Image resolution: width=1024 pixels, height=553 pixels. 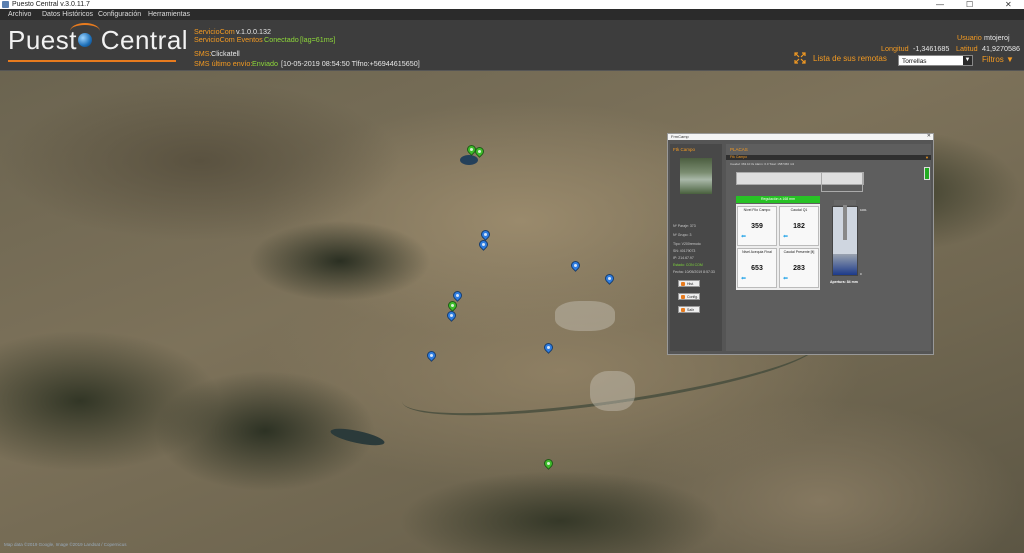 What do you see at coordinates (845, 202) in the screenshot?
I see `gate-cap` at bounding box center [845, 202].